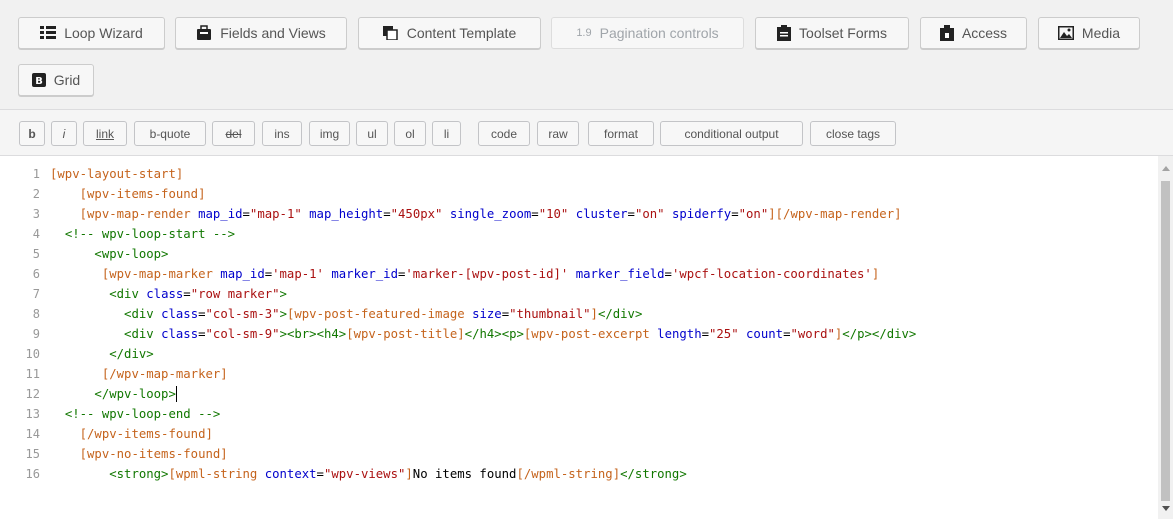  What do you see at coordinates (48, 33) in the screenshot?
I see `grid-list-icon` at bounding box center [48, 33].